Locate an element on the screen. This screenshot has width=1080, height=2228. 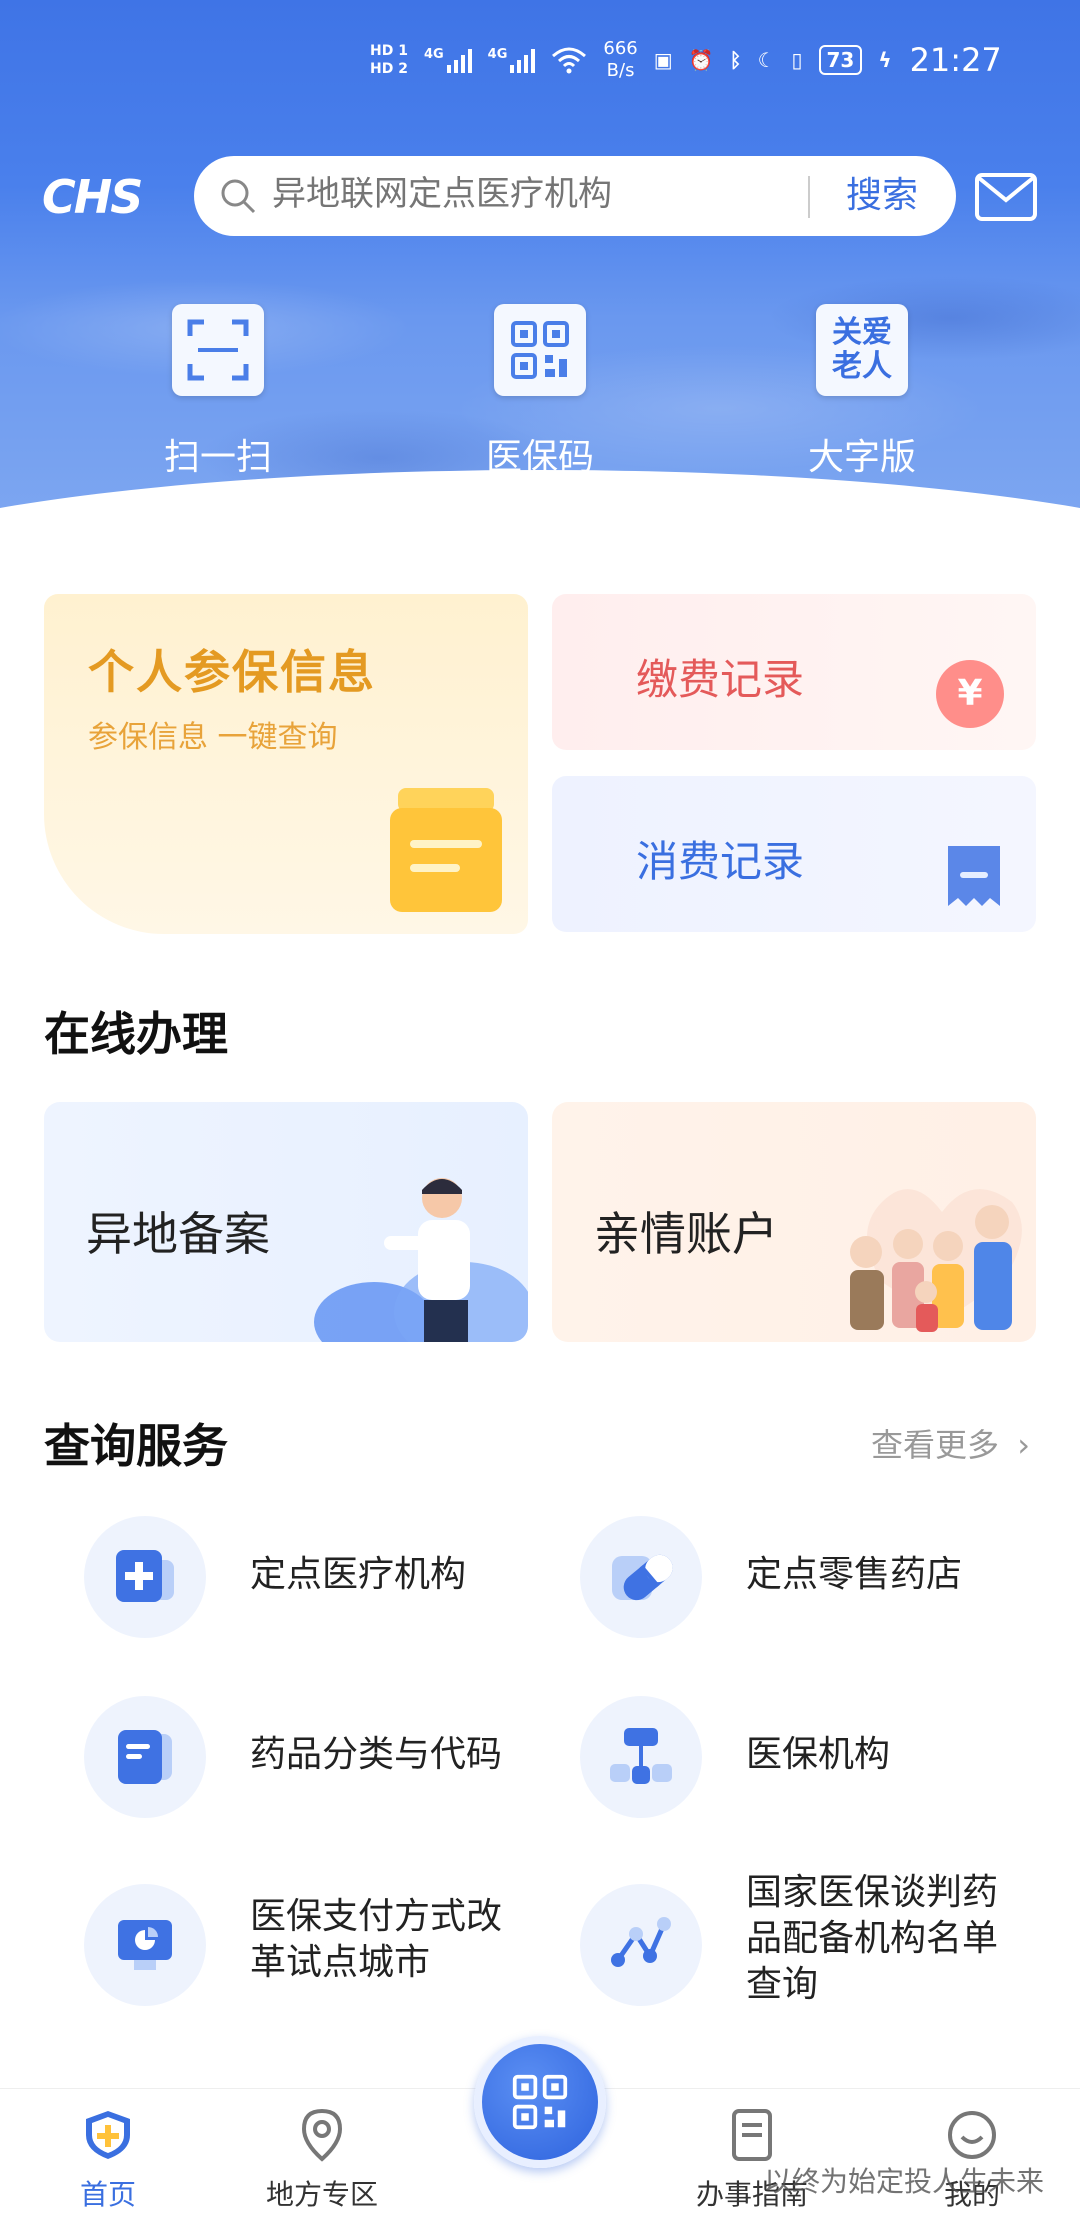
nav-local-zone: 地方专区 is located at coordinates (322, 2160).